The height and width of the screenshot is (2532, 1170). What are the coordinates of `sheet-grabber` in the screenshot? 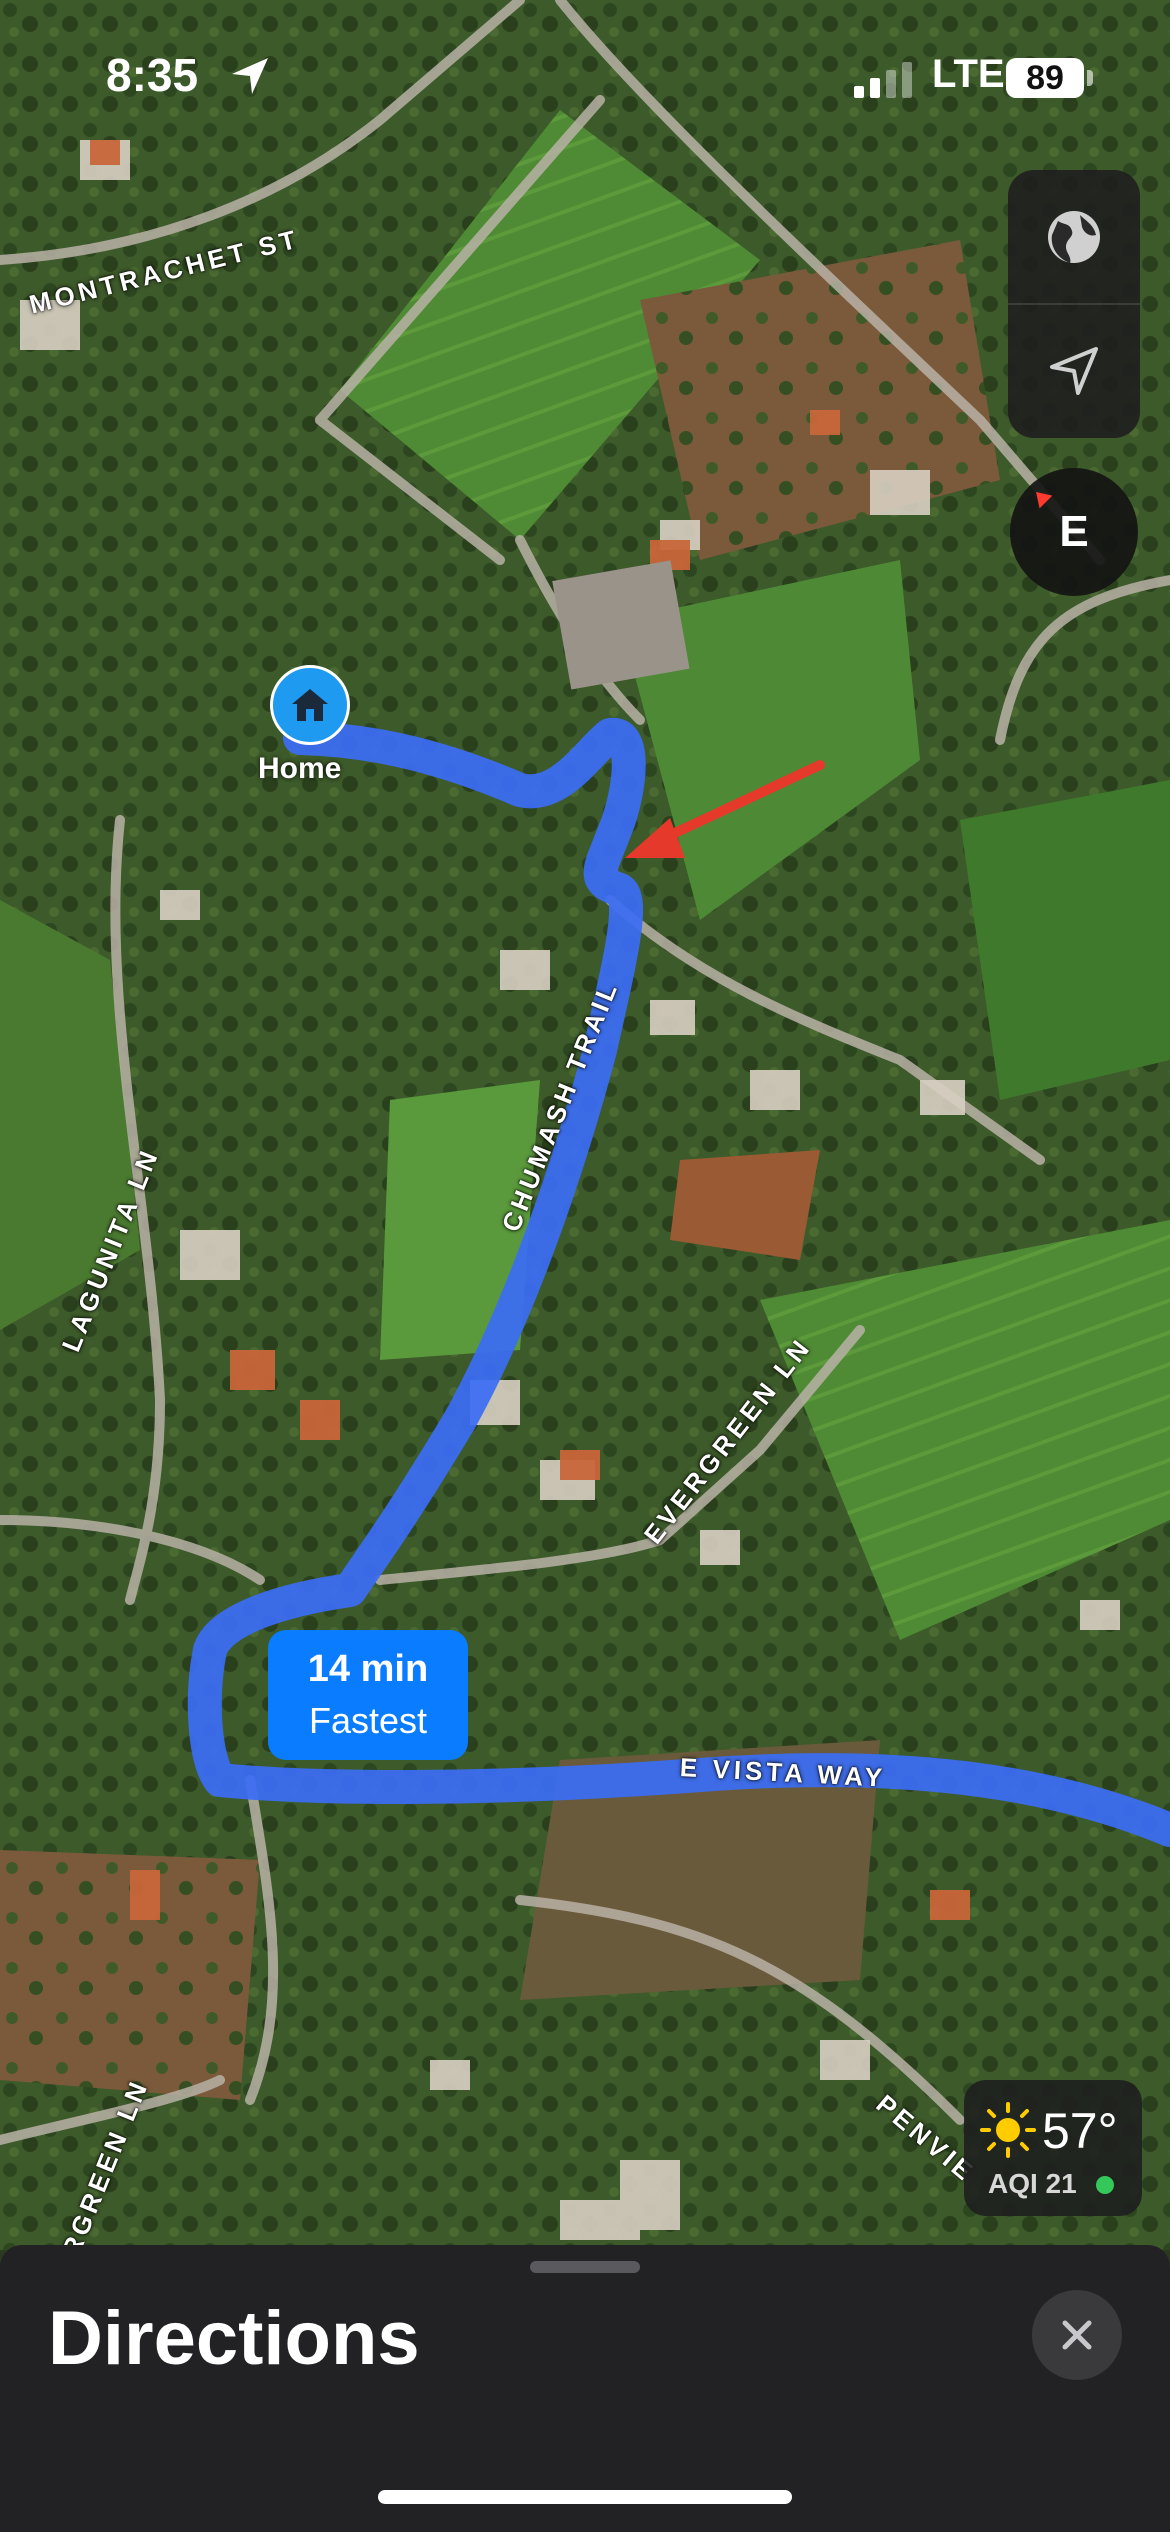 It's located at (585, 2267).